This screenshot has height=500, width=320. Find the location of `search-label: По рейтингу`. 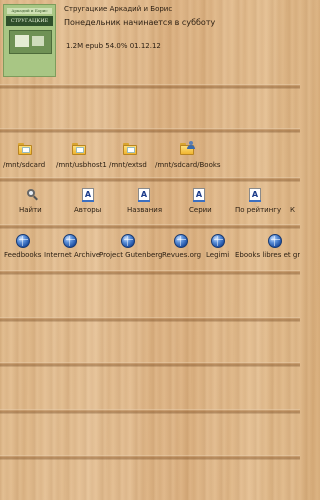

search-label: По рейтингу is located at coordinates (258, 210).